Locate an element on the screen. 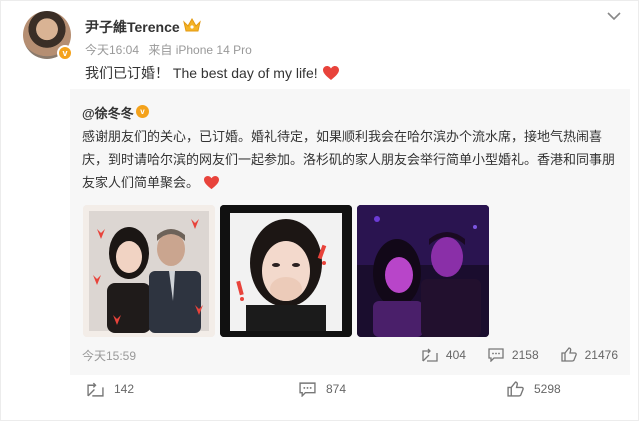 The image size is (639, 421). quoted-repost-count: 404 is located at coordinates (455, 354).